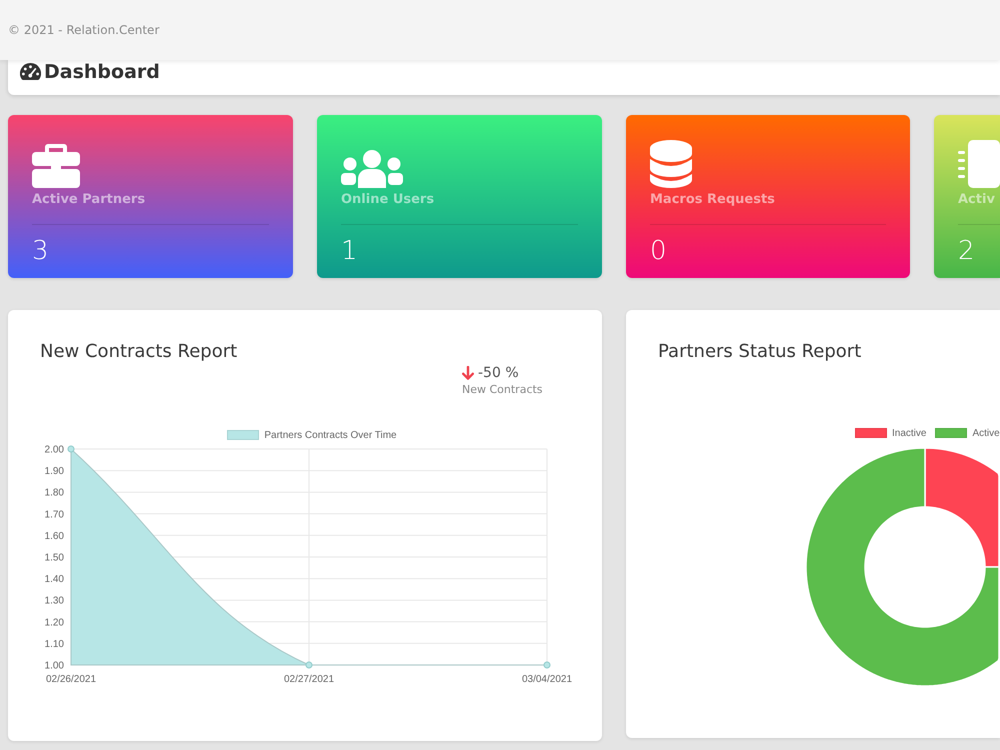  What do you see at coordinates (54, 558) in the screenshot?
I see `y-axis-label: 1.50` at bounding box center [54, 558].